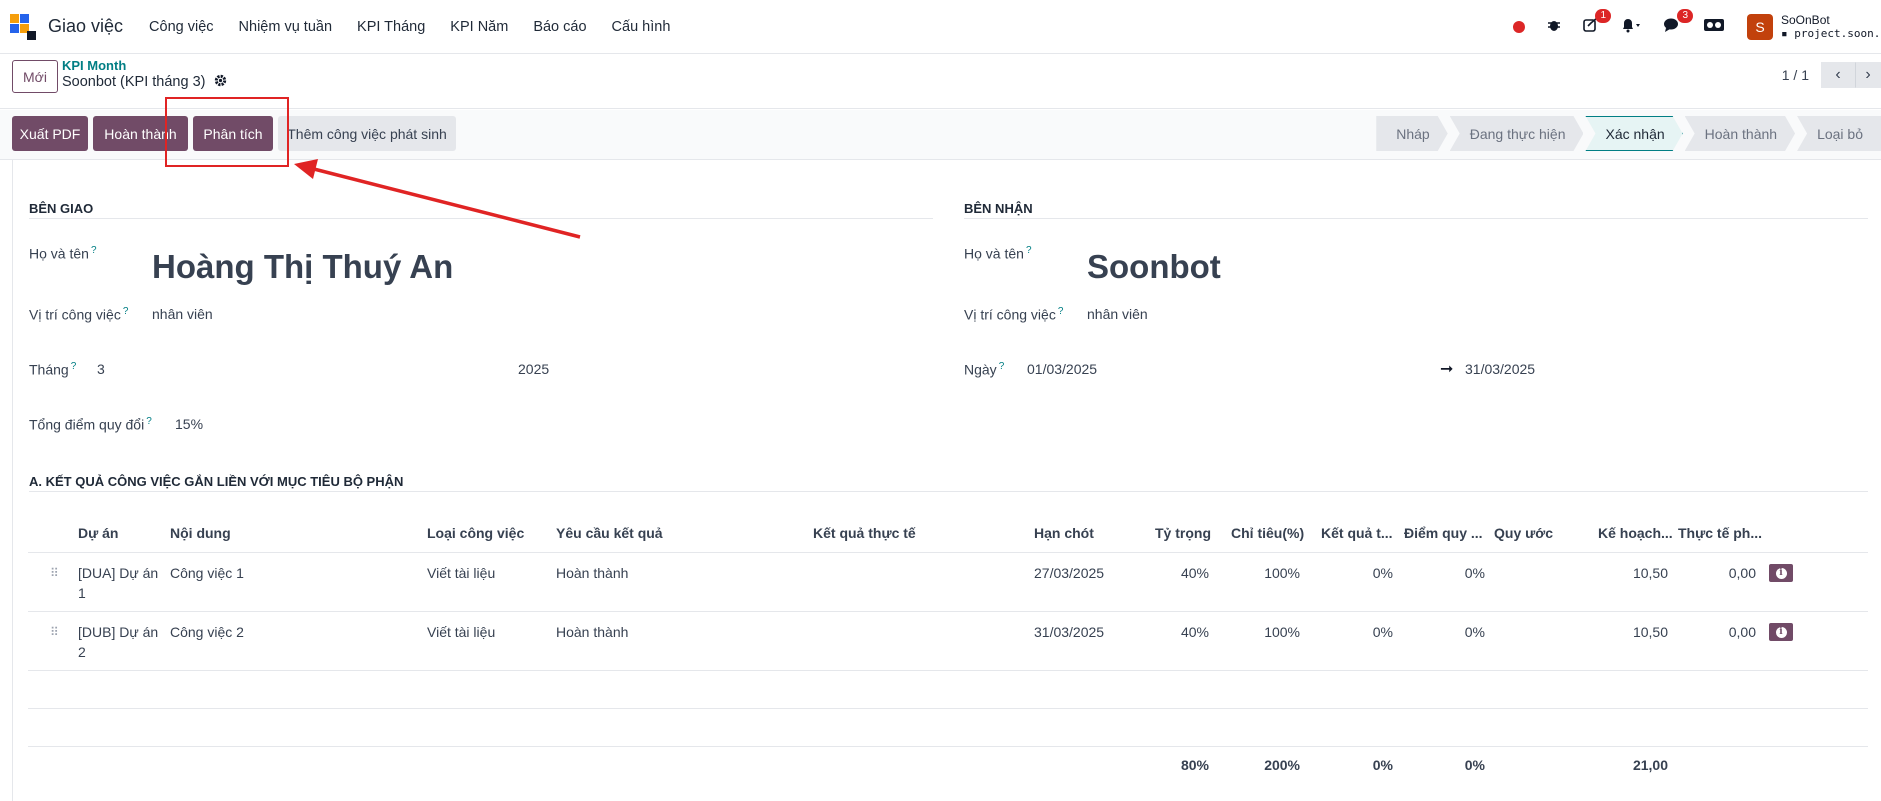 The height and width of the screenshot is (801, 1881). What do you see at coordinates (1154, 267) in the screenshot?
I see `receiver-name: Soonbot` at bounding box center [1154, 267].